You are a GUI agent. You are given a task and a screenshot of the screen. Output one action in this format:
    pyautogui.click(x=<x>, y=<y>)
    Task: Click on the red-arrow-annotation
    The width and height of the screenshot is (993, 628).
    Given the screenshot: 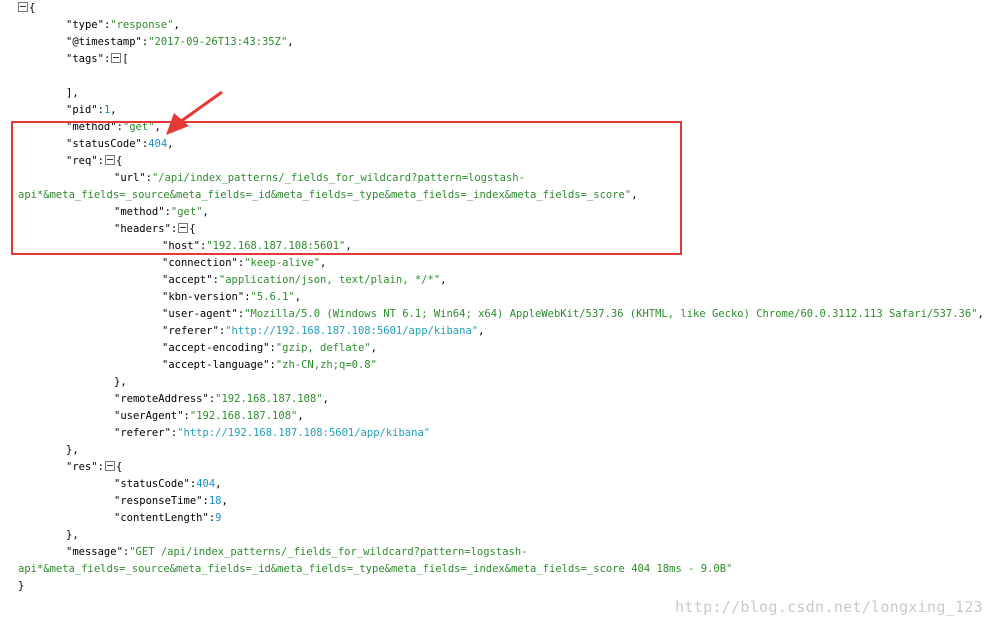 What is the action you would take?
    pyautogui.click(x=194, y=112)
    